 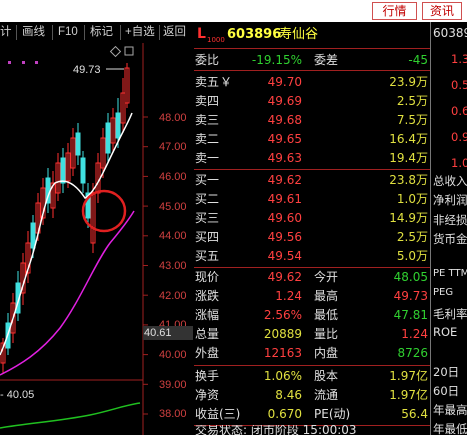 What do you see at coordinates (140, 32) in the screenshot?
I see `toolbar-add-watchlist-button: +自选` at bounding box center [140, 32].